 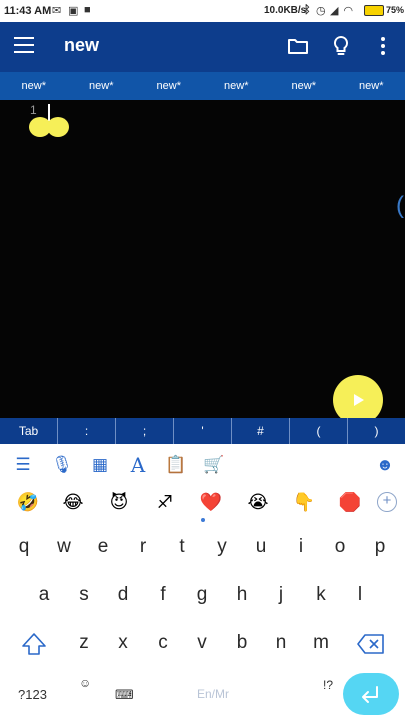 I want to click on enter-icon, so click(x=370, y=694).